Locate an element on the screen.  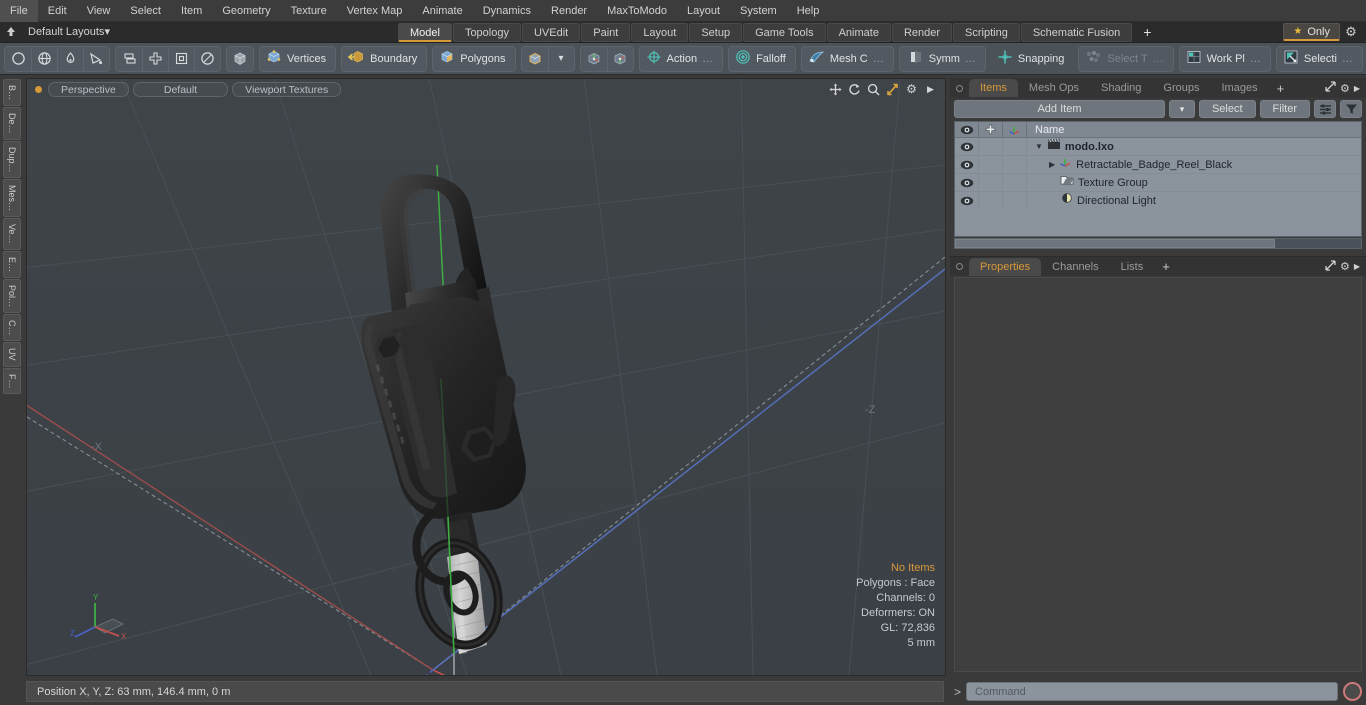
tab-images: Images is located at coordinates (1240, 88).